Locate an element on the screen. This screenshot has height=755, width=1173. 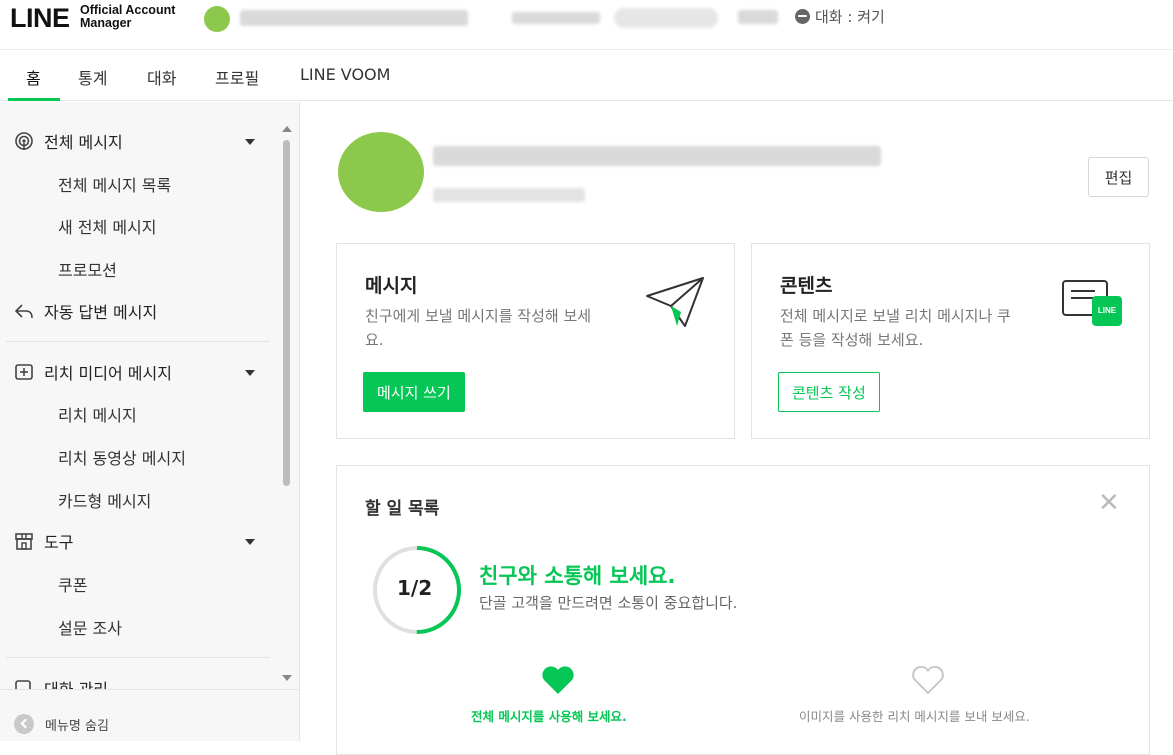
sidebar-group-rich-media: 리치 미디어 메시지 is located at coordinates (93, 372).